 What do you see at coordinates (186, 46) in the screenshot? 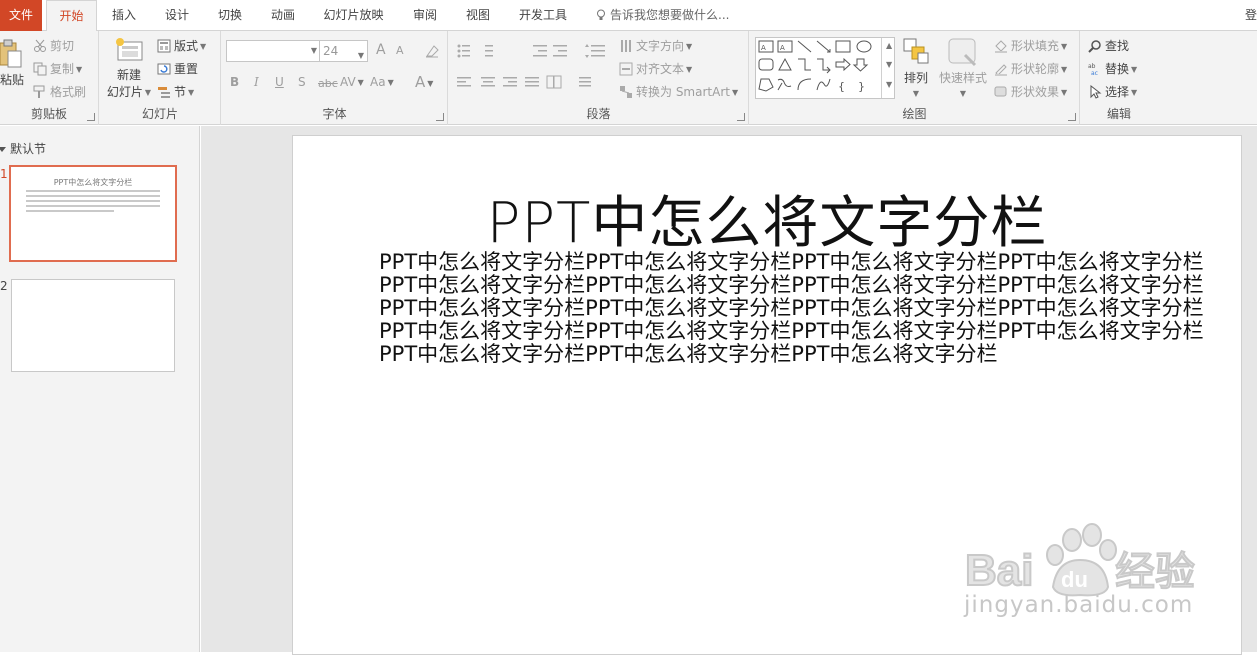
I see `layout-label: 版式` at bounding box center [186, 46].